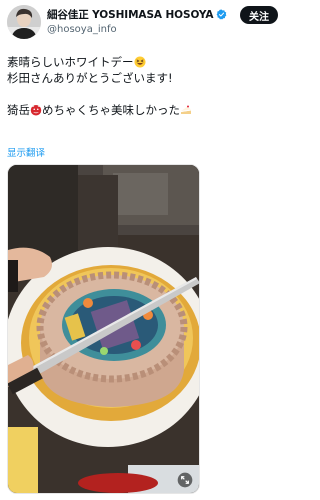 This screenshot has width=320, height=500. Describe the element at coordinates (186, 109) in the screenshot. I see `cake-slice-emoji` at that location.